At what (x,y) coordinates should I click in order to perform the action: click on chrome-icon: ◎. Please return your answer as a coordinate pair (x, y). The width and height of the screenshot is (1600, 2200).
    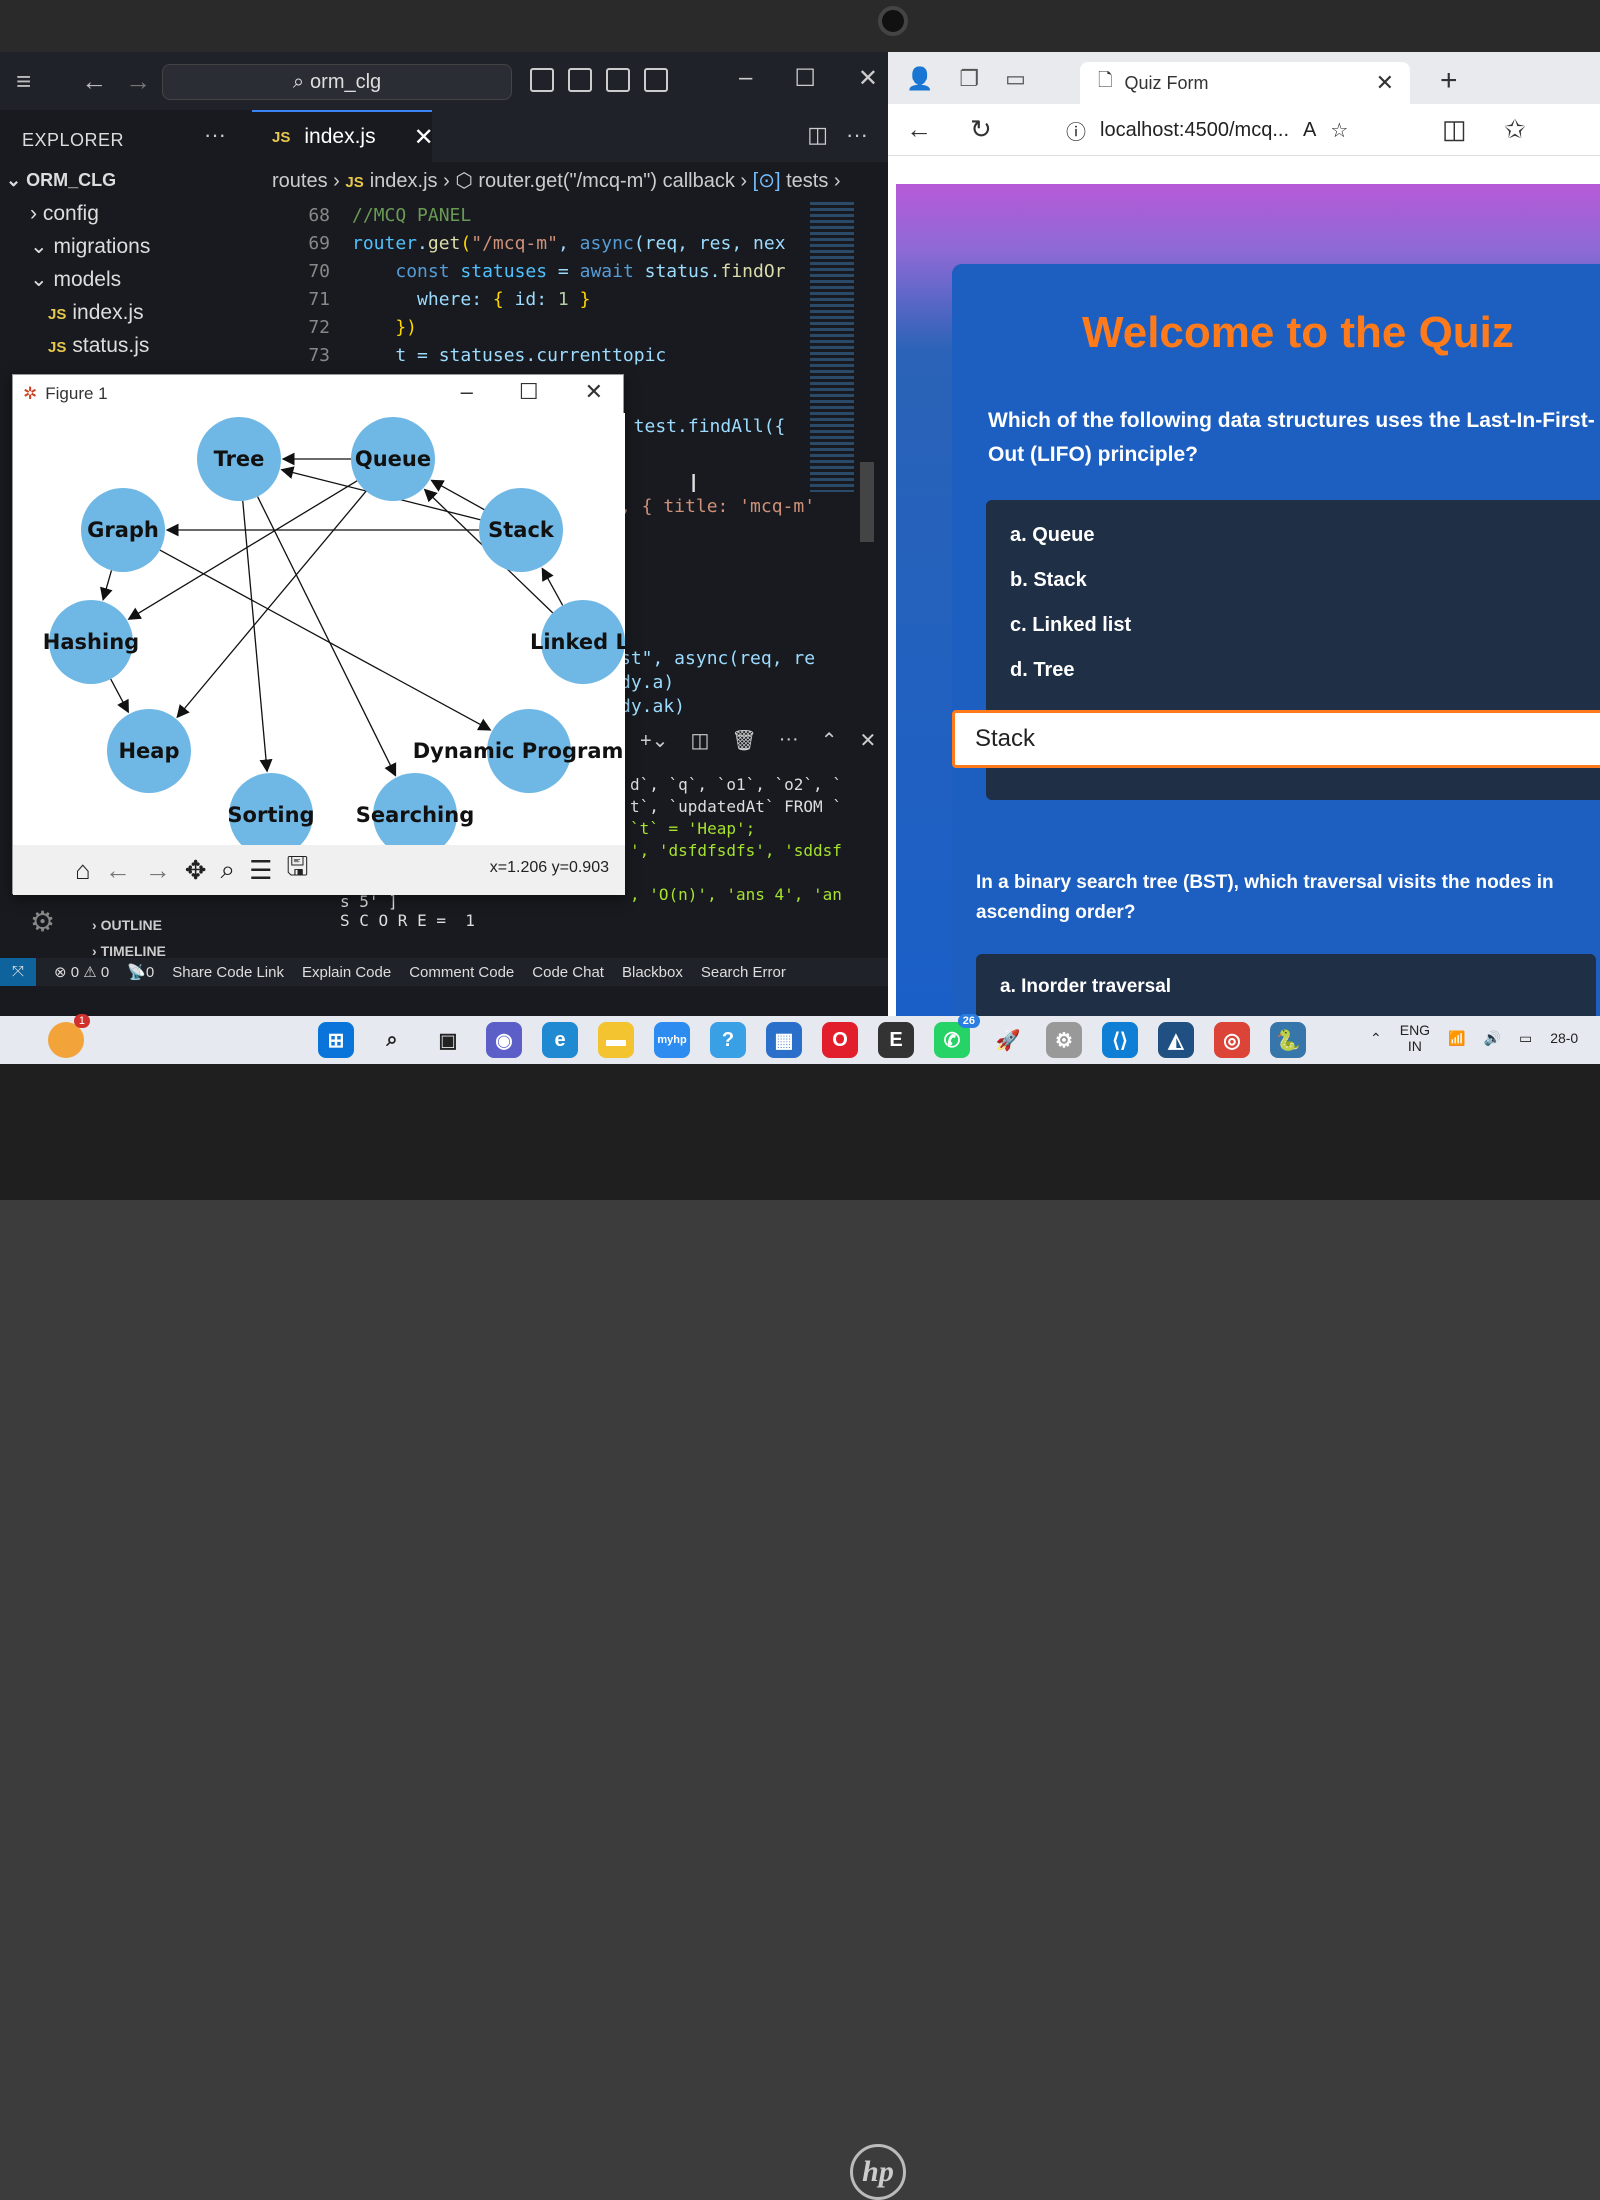
    Looking at the image, I should click on (1232, 1040).